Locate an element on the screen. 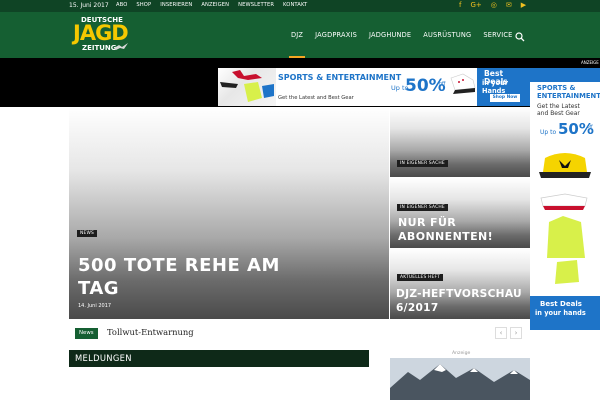 This screenshot has height=400, width=600. hero-main-title: 500 TOTE REHE AM TAG is located at coordinates (179, 277).